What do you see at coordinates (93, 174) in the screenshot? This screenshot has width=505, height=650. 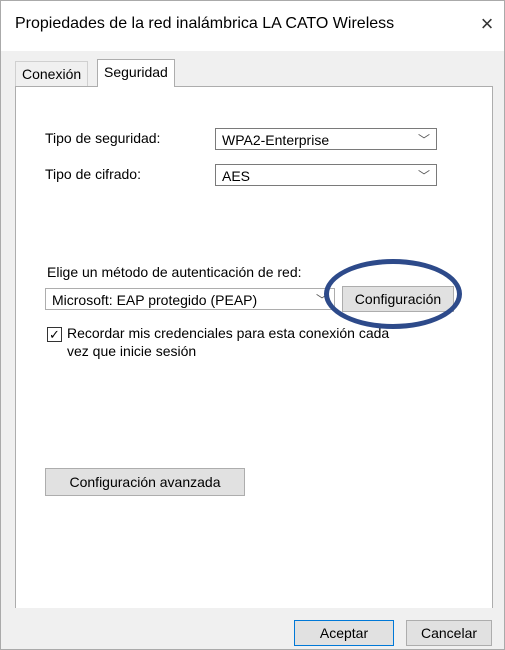 I see `cipher-type-label: Tipo de cifrado:` at bounding box center [93, 174].